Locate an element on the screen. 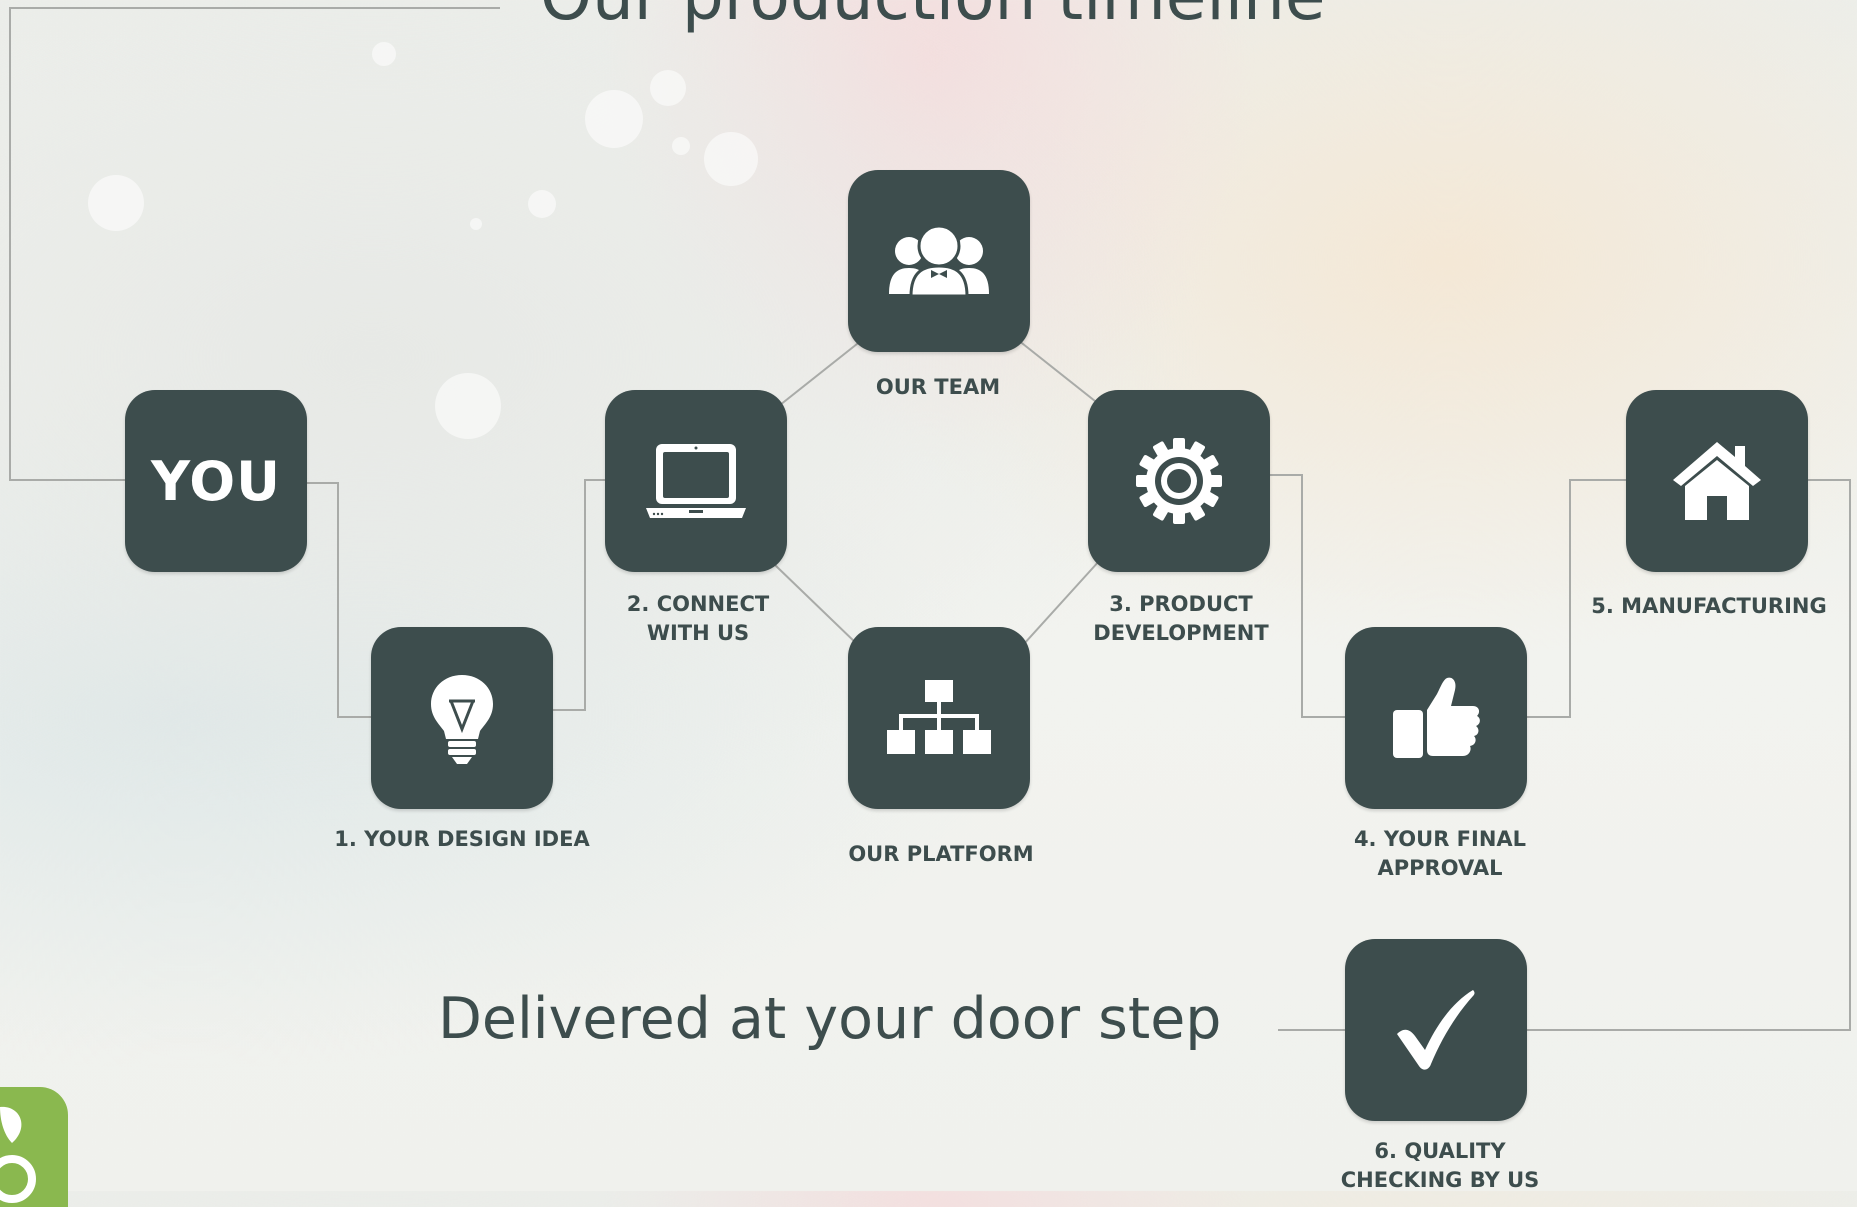 This screenshot has height=1207, width=1857. house-icon is located at coordinates (1717, 481).